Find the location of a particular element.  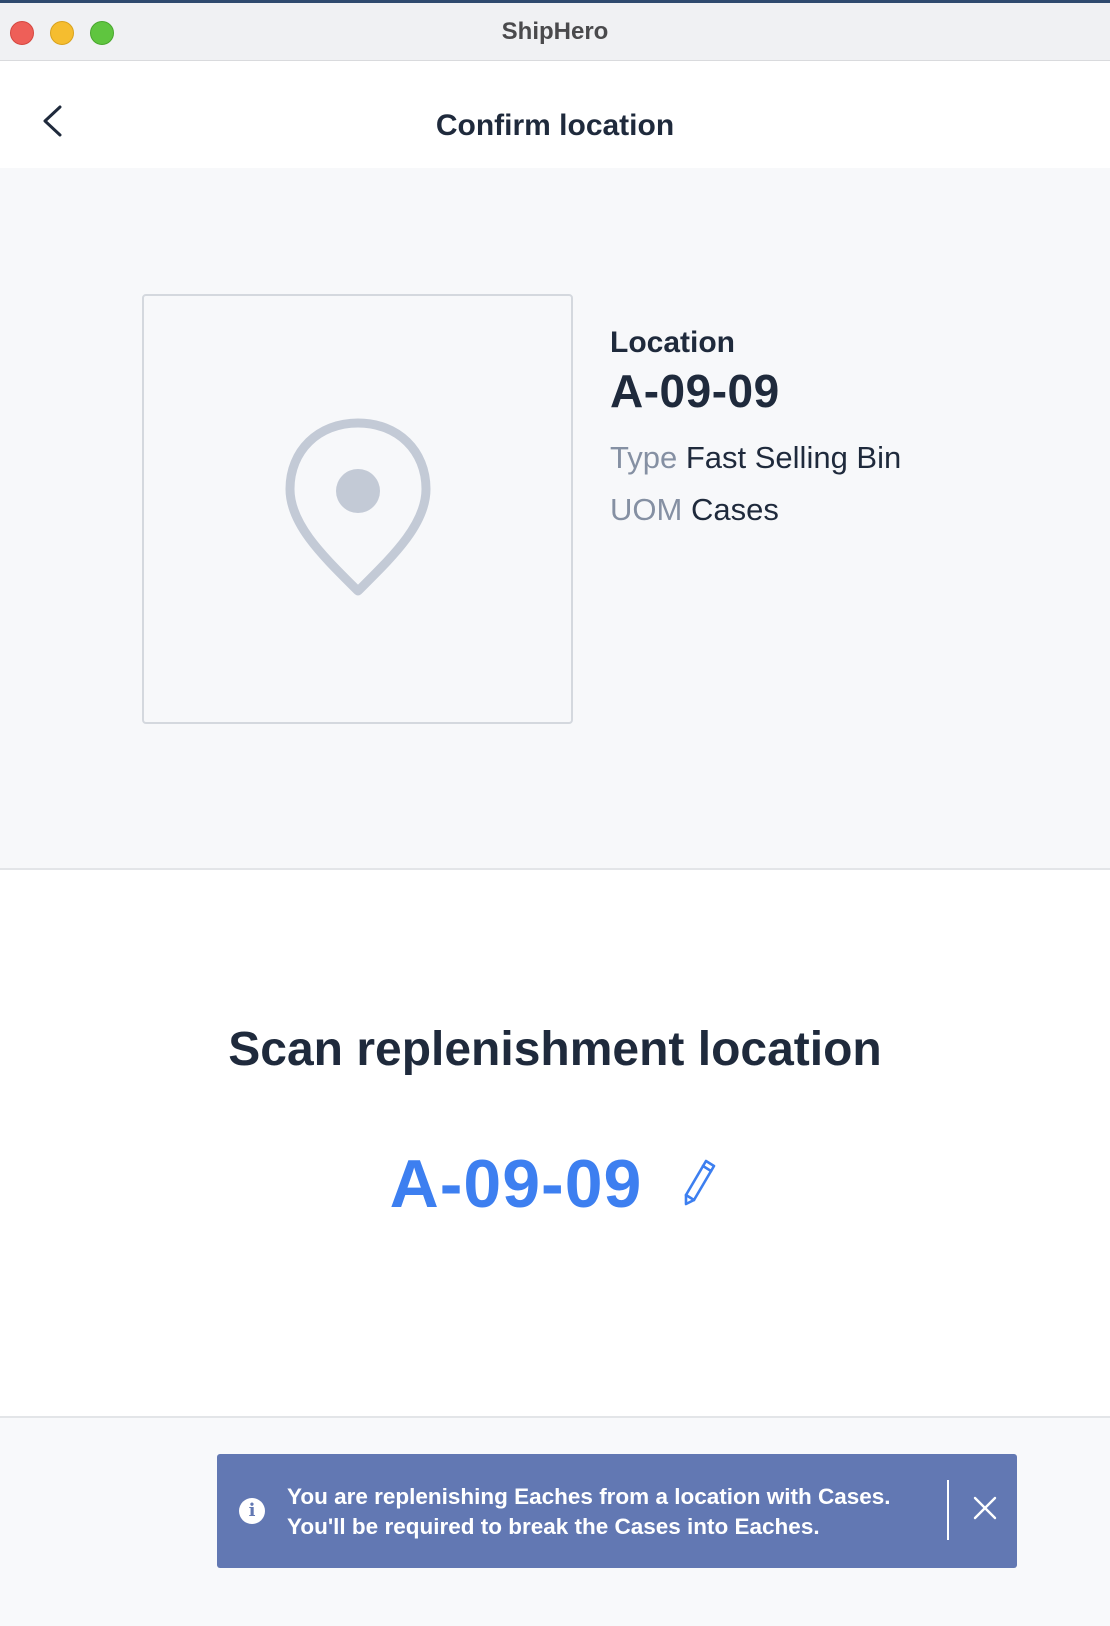

page-header: Confirm location is located at coordinates (555, 114).